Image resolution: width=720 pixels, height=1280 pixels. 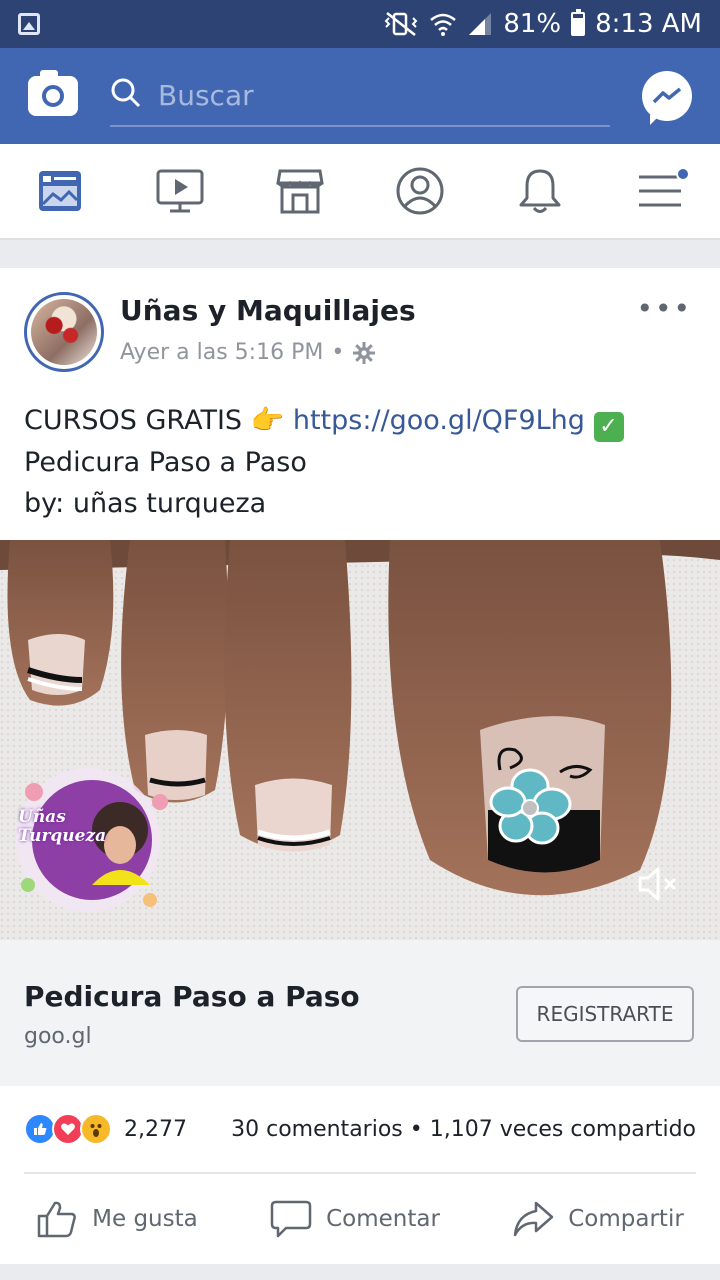 What do you see at coordinates (96, 1129) in the screenshot?
I see `wow-reaction-icon` at bounding box center [96, 1129].